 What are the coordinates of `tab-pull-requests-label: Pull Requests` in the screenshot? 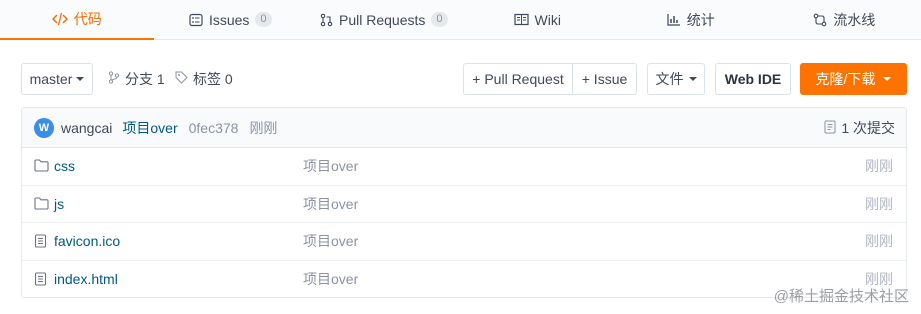 It's located at (382, 19).